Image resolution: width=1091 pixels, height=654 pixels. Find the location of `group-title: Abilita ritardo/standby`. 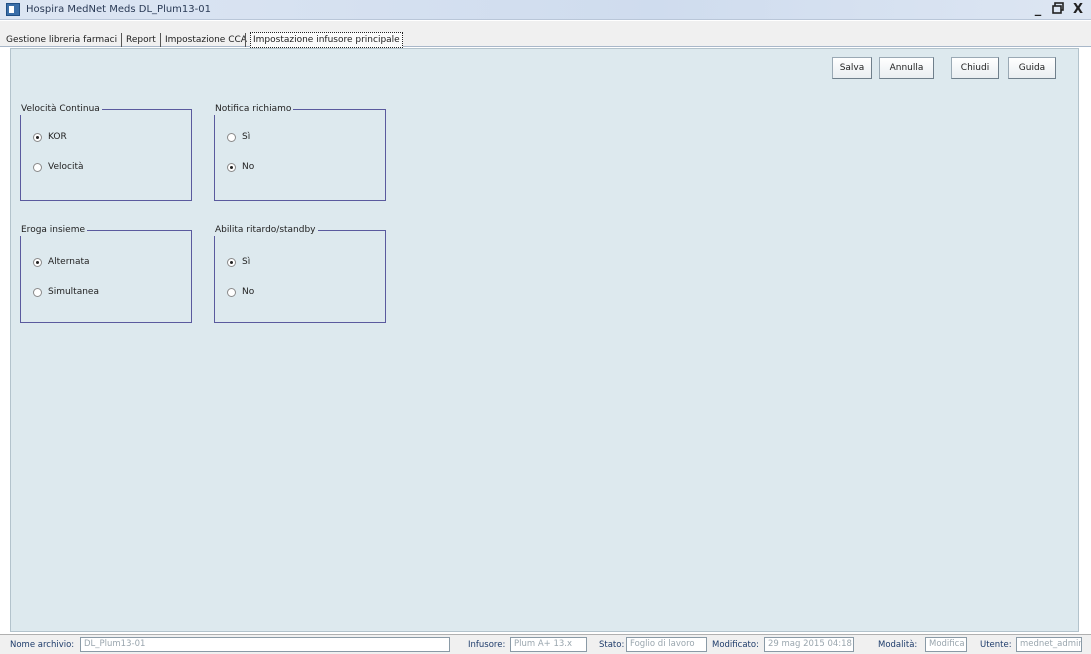

group-title: Abilita ritardo/standby is located at coordinates (265, 230).